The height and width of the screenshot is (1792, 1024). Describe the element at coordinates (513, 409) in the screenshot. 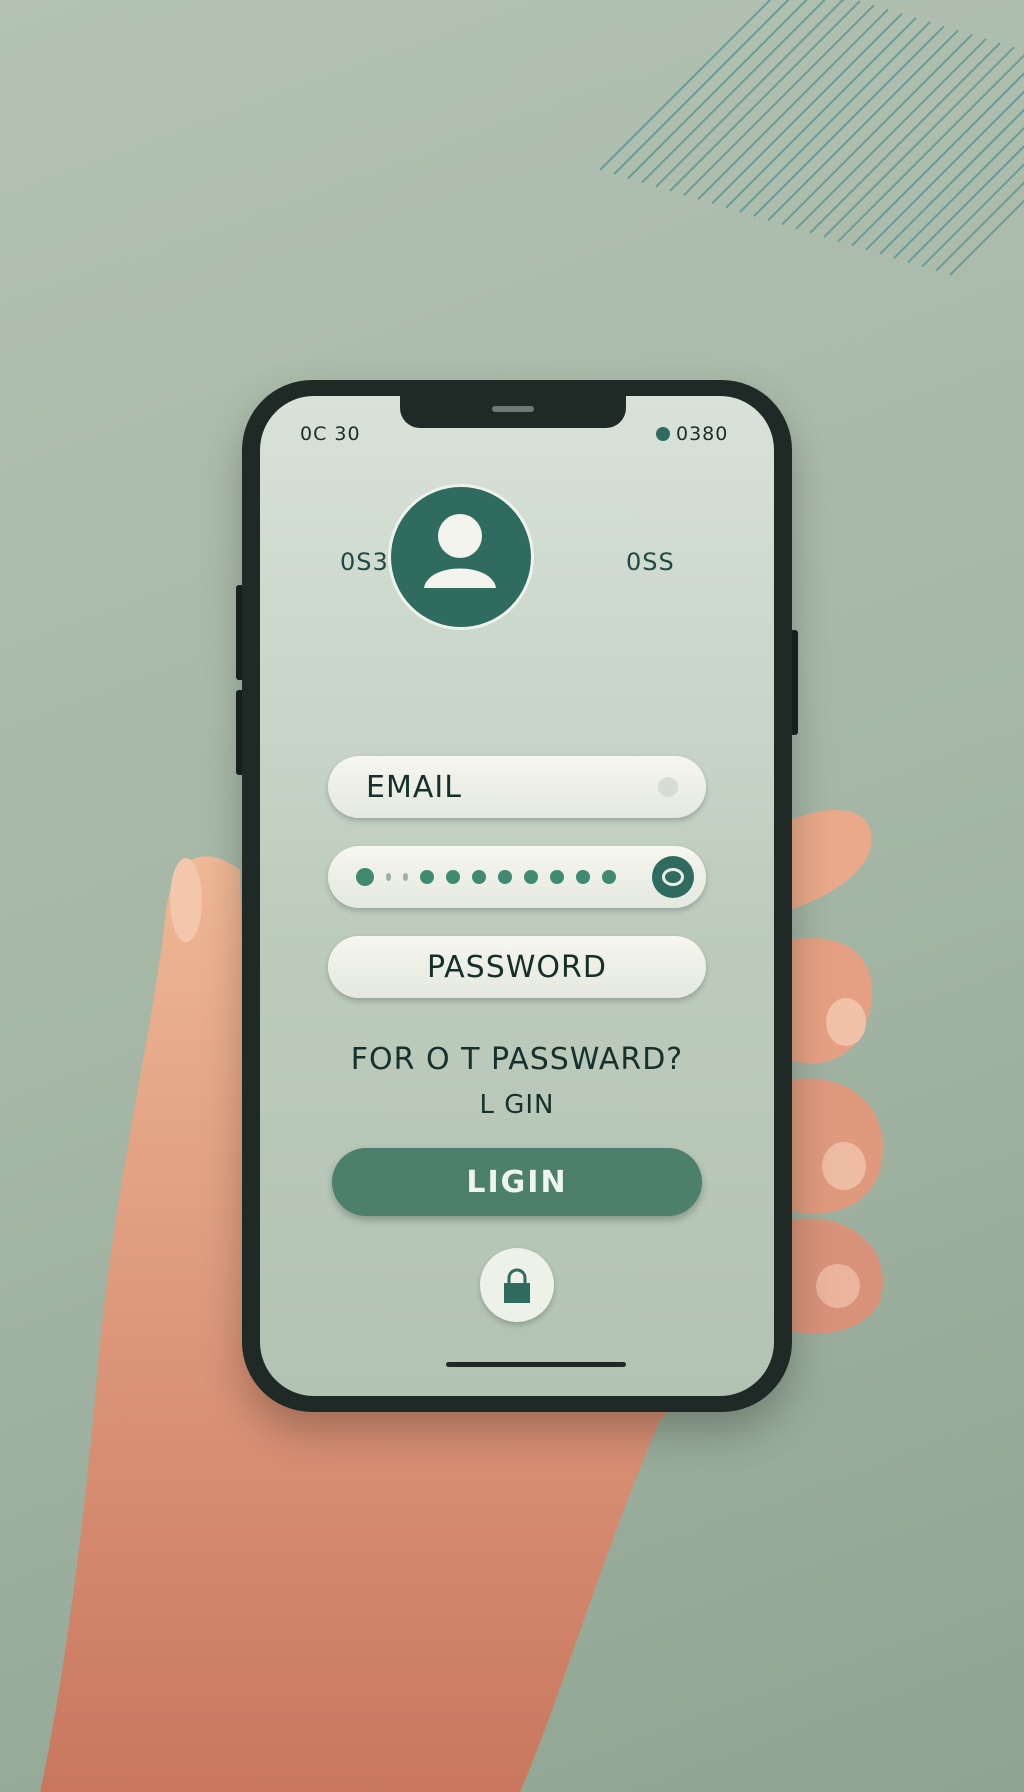

I see `speaker` at that location.